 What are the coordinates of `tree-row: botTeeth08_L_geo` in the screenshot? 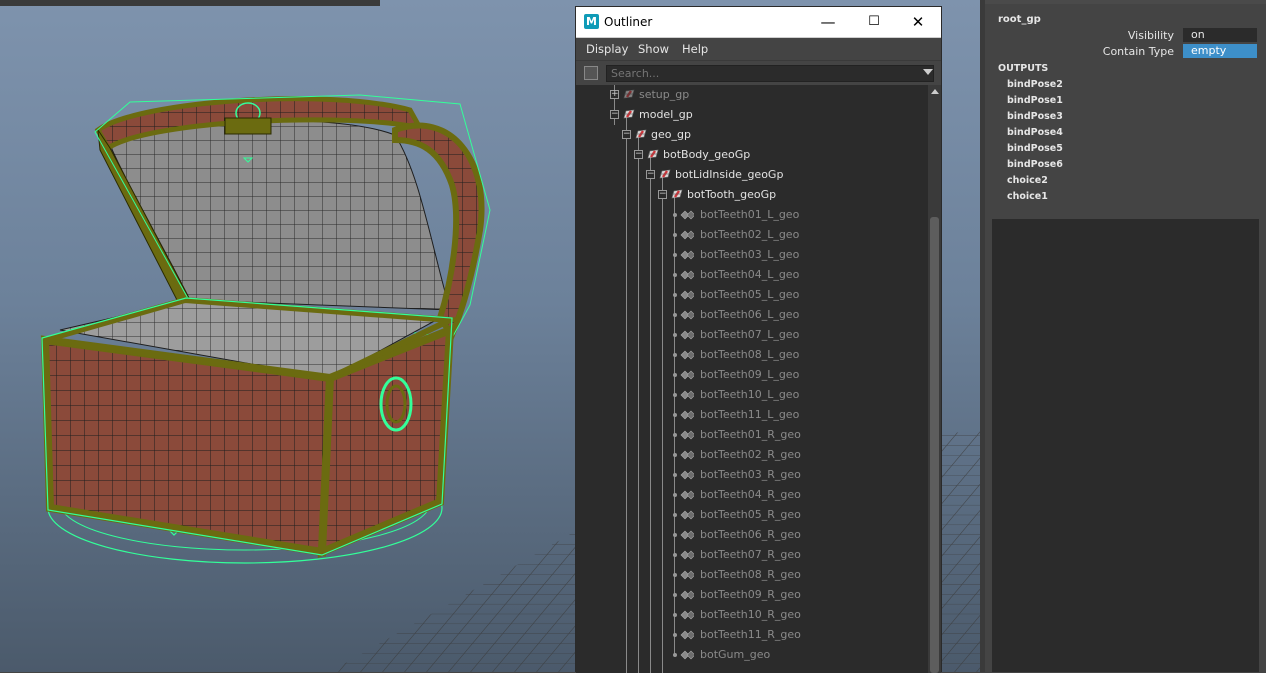 It's located at (752, 355).